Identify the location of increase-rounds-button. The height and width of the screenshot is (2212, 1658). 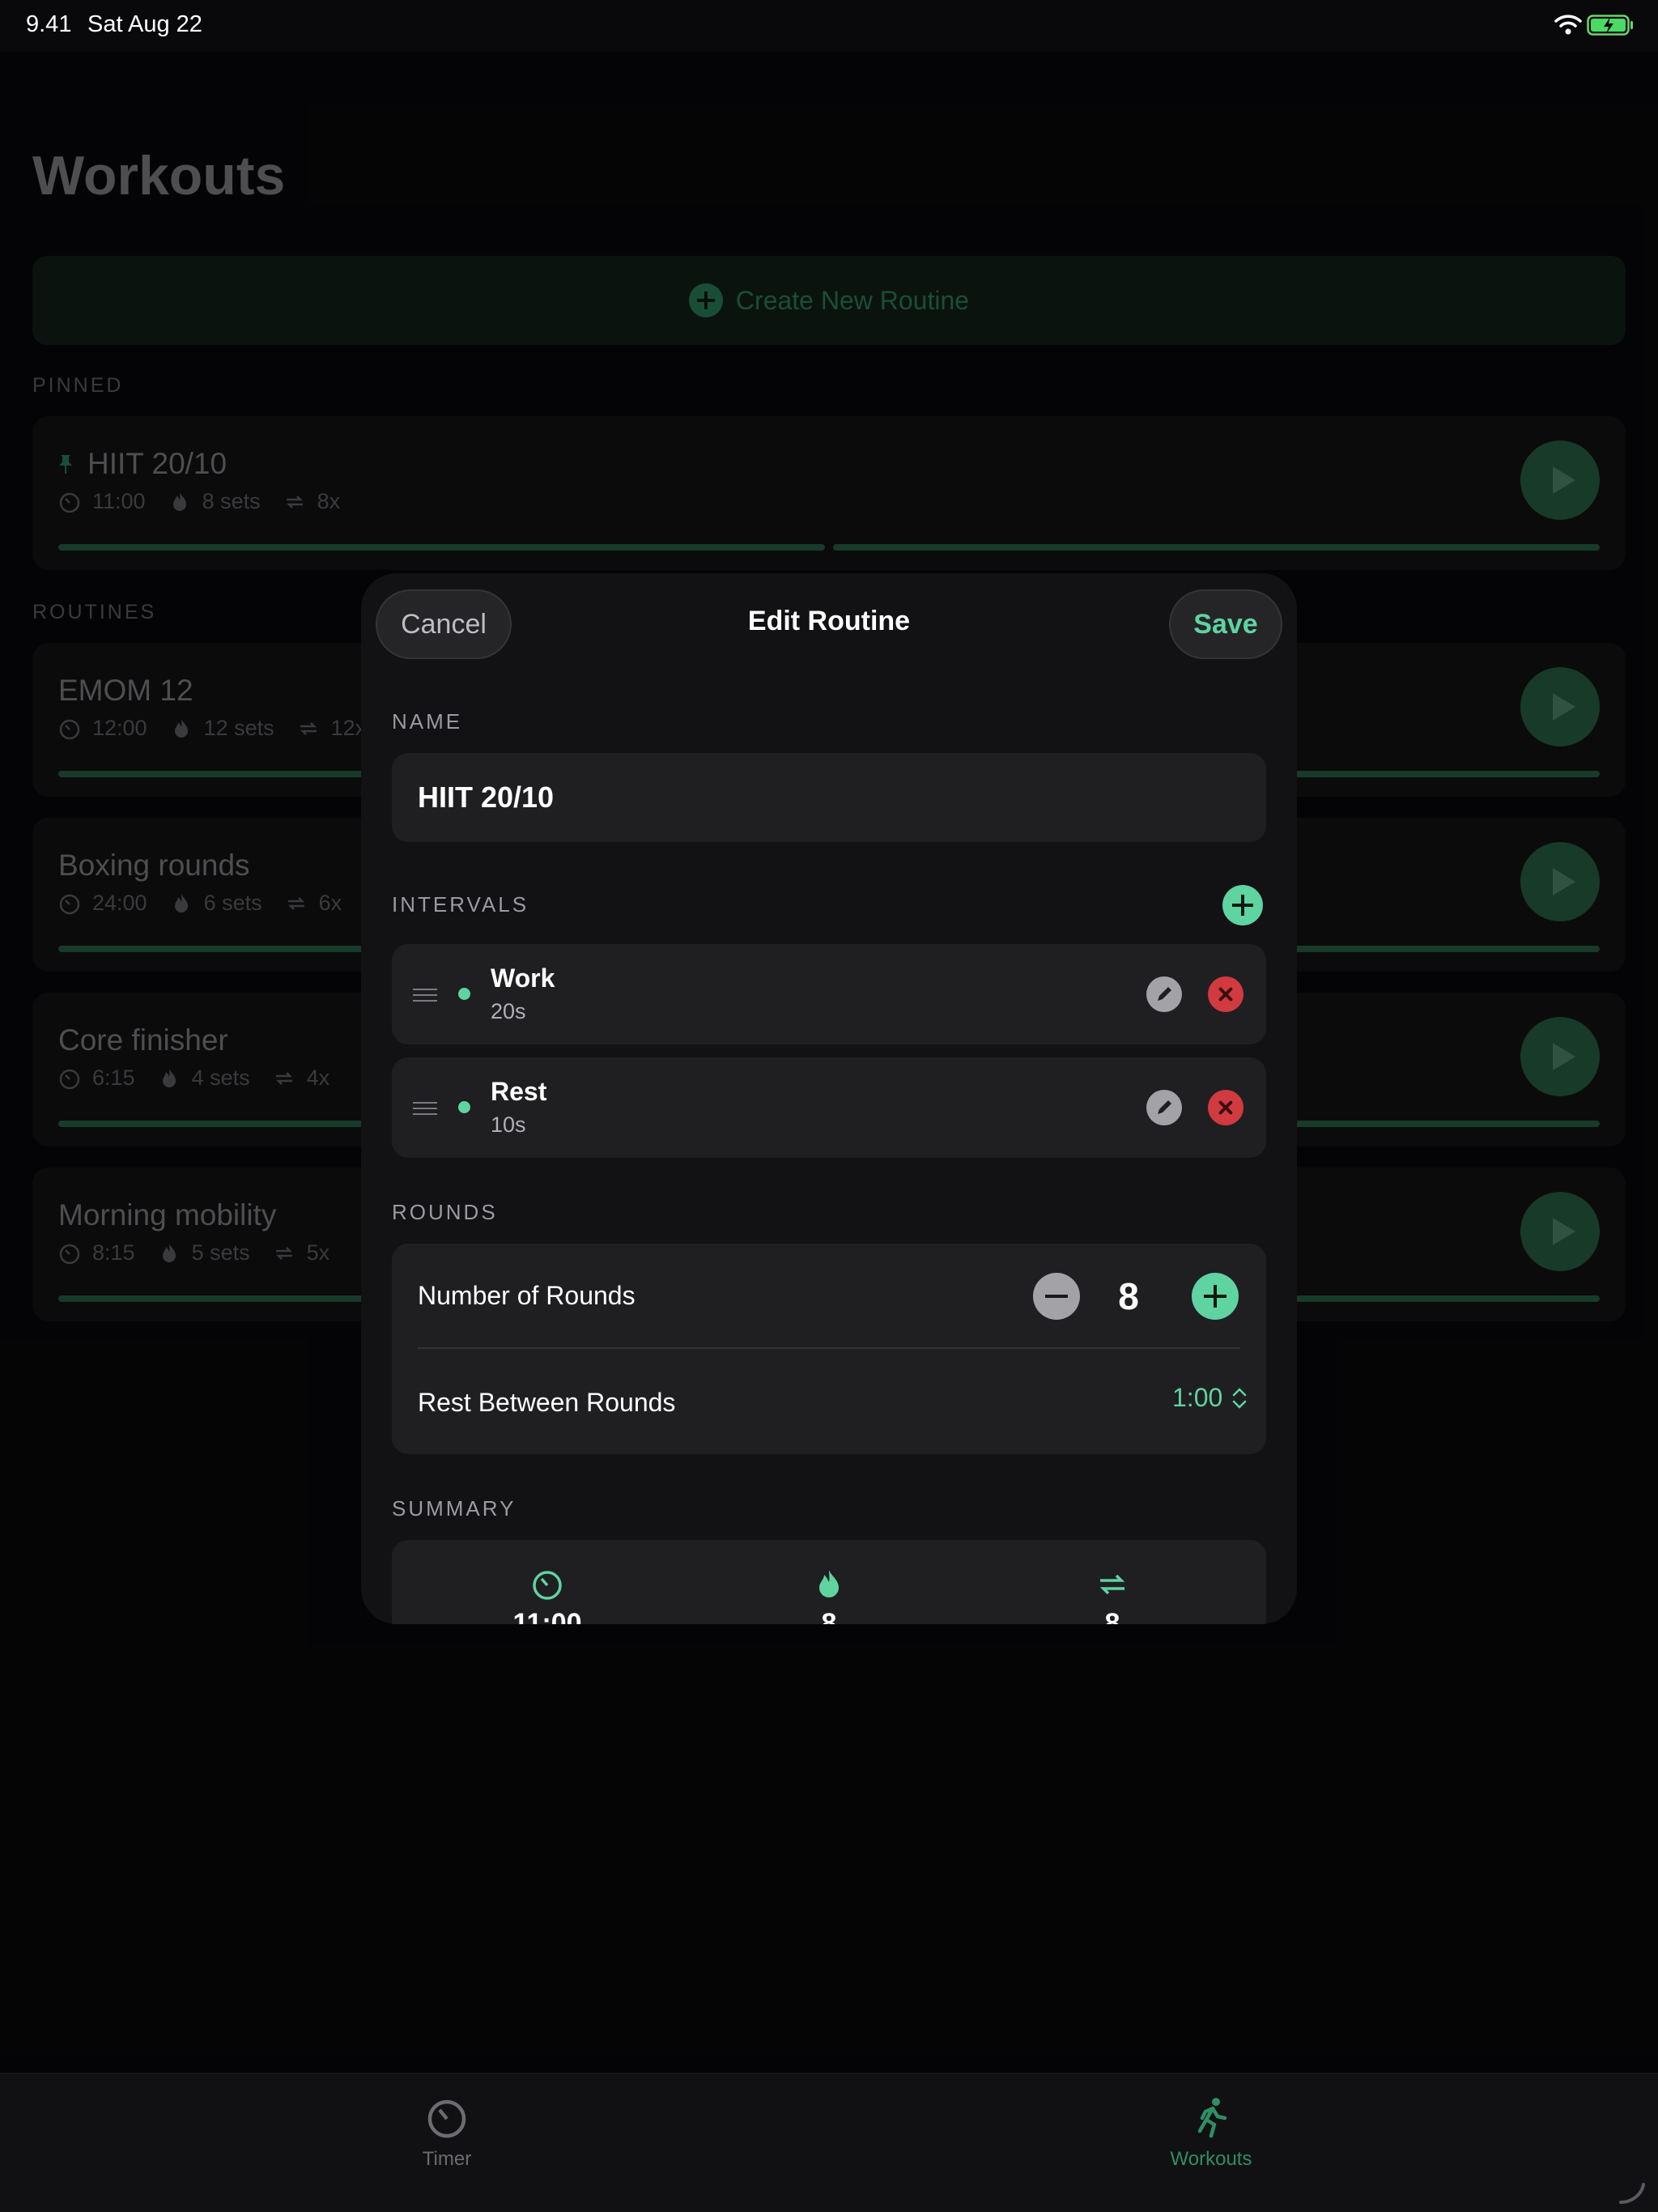
(1215, 1297).